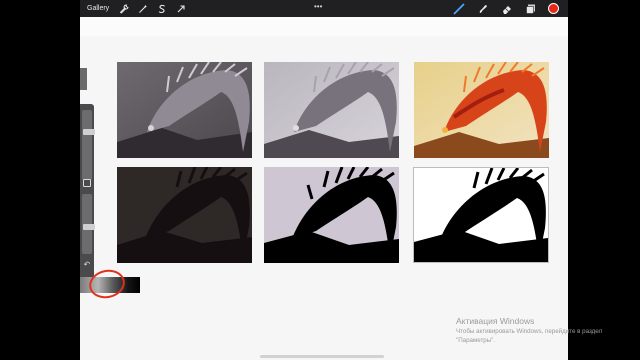 This screenshot has width=640, height=360. What do you see at coordinates (88, 145) in the screenshot?
I see `brush-size-slider` at bounding box center [88, 145].